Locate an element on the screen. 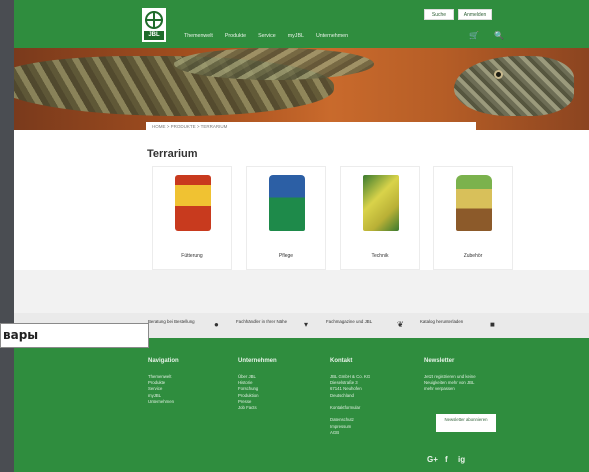  logo-text: JBL is located at coordinates (154, 35).